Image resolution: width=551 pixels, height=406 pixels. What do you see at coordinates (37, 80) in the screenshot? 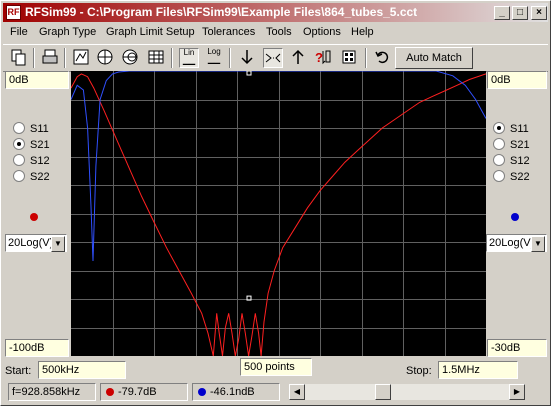
I see `left-top-value: 0dB` at bounding box center [37, 80].